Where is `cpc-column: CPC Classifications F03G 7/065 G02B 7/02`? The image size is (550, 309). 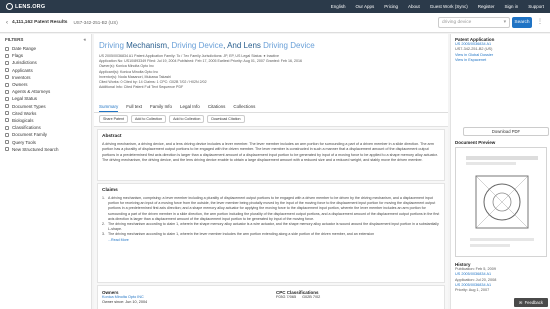 cpc-column: CPC Classifications F03G 7/065 G02B 7/02 is located at coordinates (298, 295).